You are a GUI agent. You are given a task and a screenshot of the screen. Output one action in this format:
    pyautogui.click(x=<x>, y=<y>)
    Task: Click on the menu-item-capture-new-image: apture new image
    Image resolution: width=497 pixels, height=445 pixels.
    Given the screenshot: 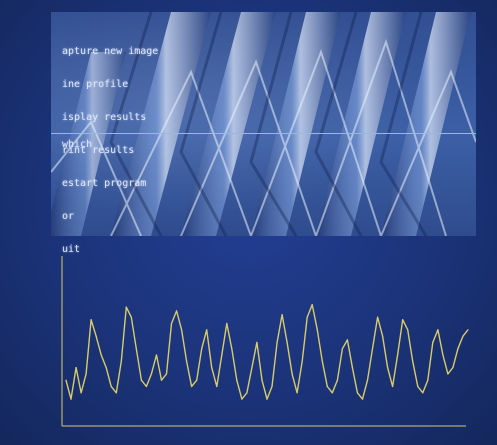 What is the action you would take?
    pyautogui.click(x=110, y=51)
    